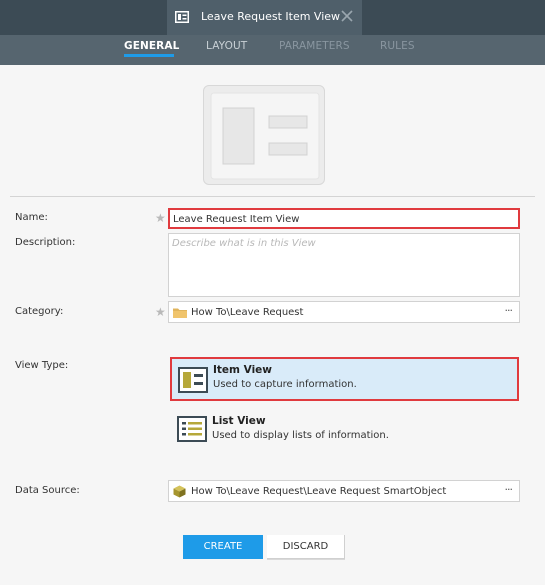  I want to click on smartobject-icon, so click(179, 491).